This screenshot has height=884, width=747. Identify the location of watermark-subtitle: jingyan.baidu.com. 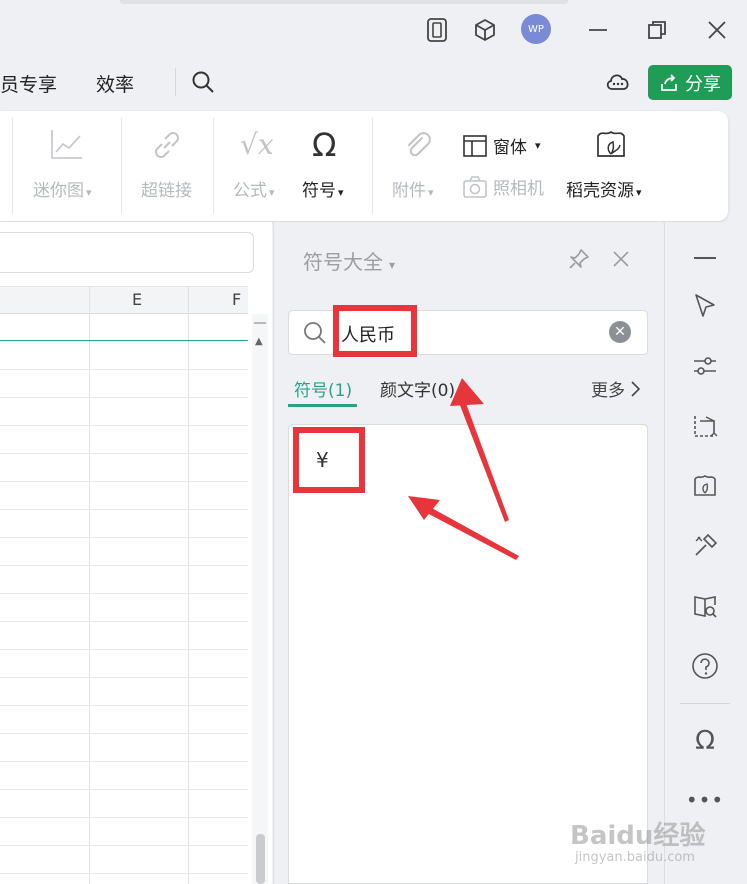
(635, 857).